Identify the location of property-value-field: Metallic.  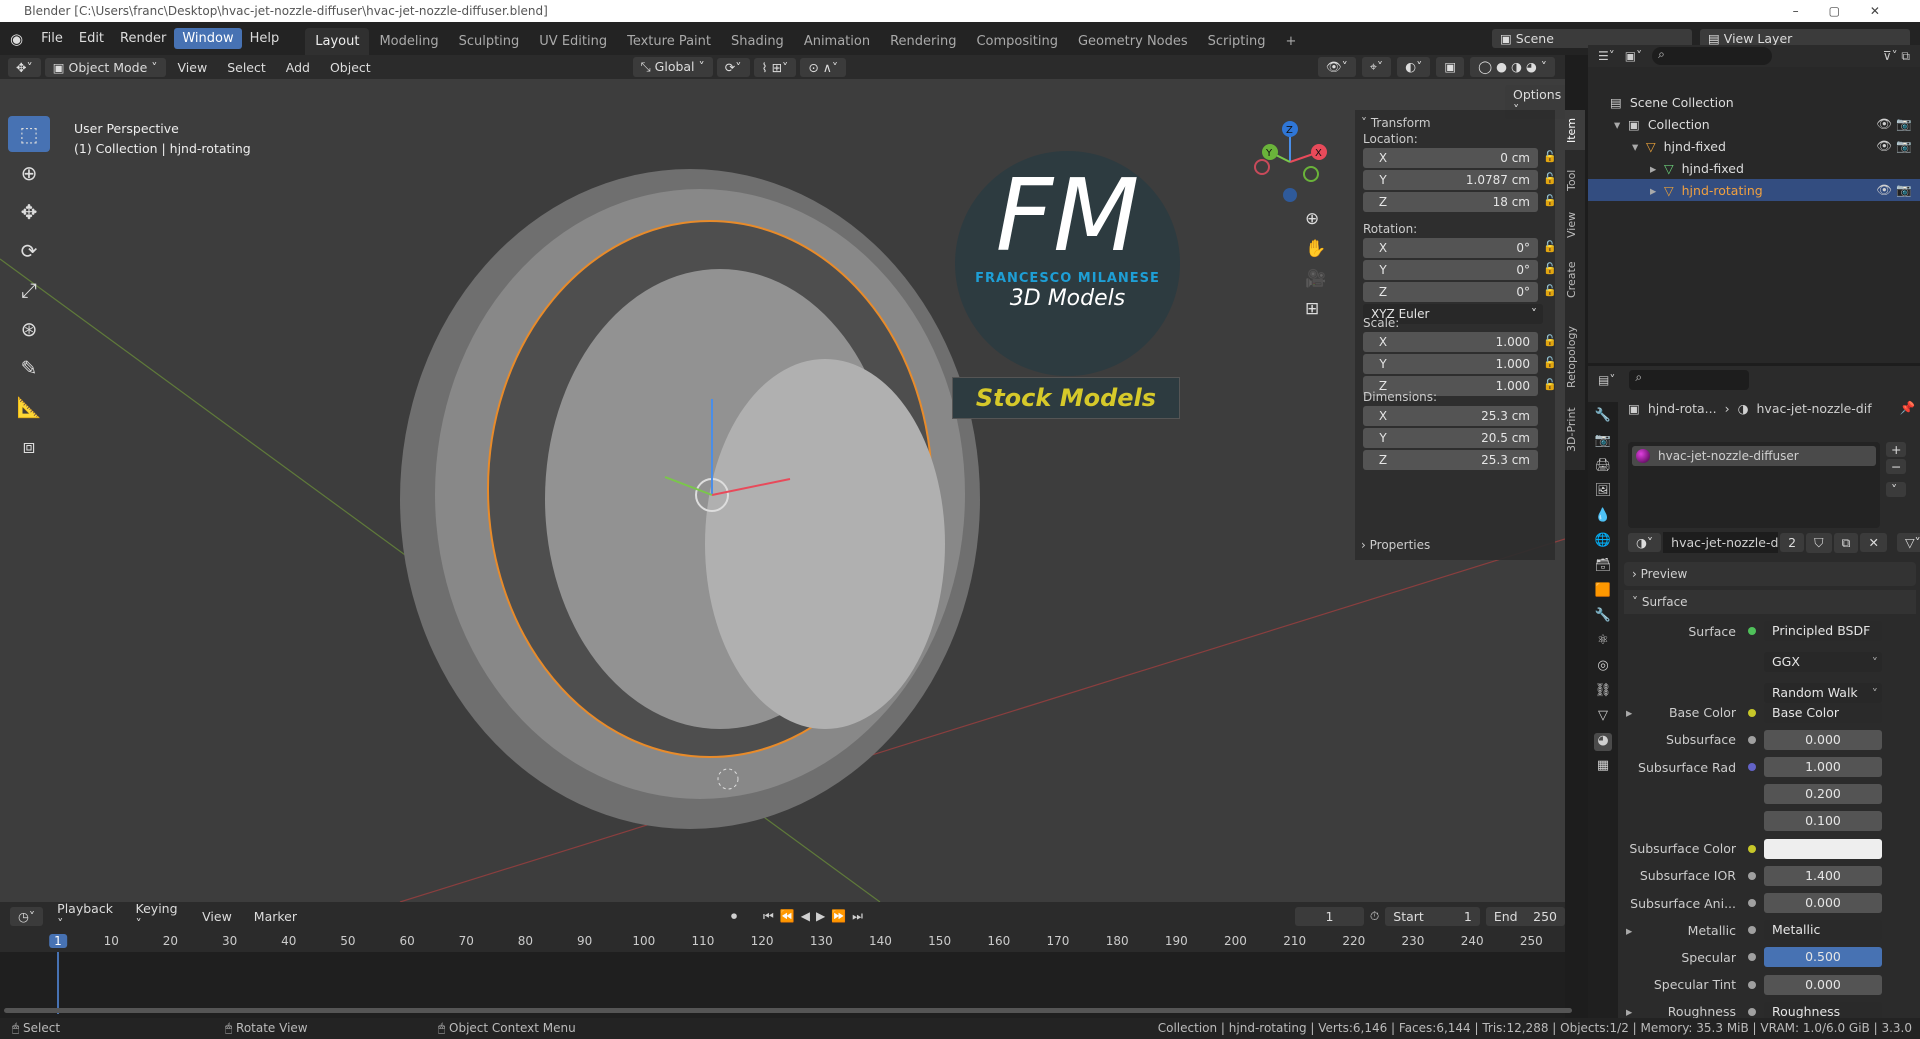
(1823, 930).